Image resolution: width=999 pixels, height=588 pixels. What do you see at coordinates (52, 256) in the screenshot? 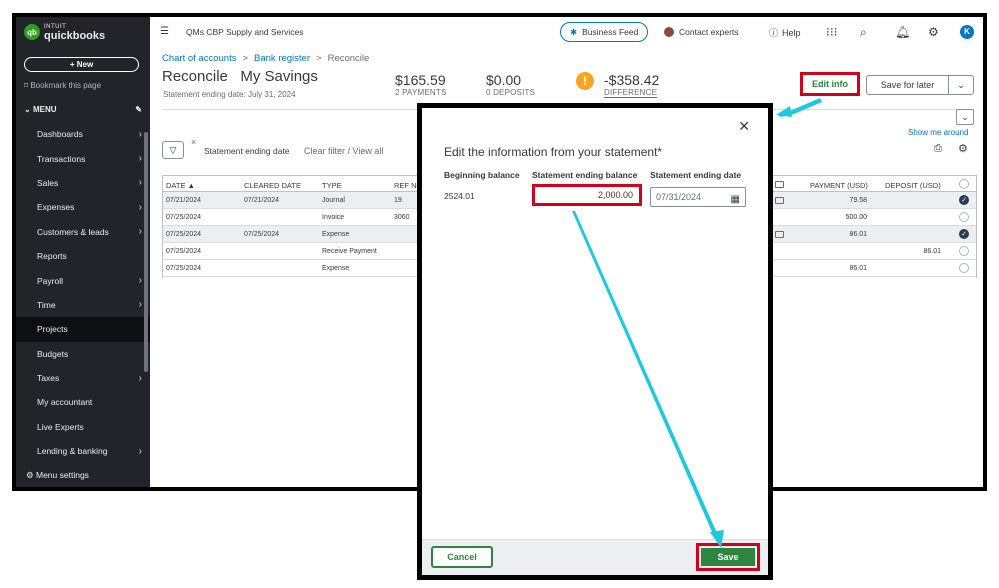
I see `sidebar-item-label: Reports` at bounding box center [52, 256].